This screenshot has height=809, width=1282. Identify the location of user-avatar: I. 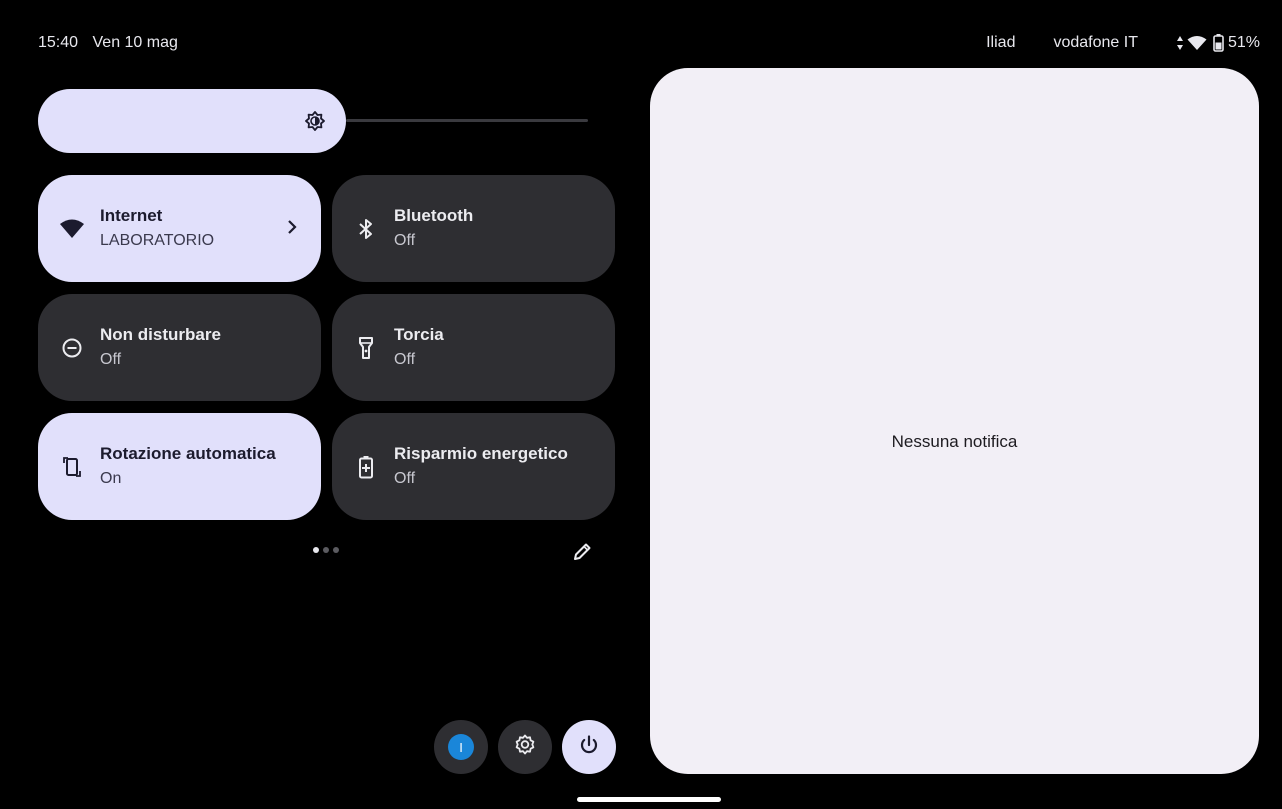
(461, 747).